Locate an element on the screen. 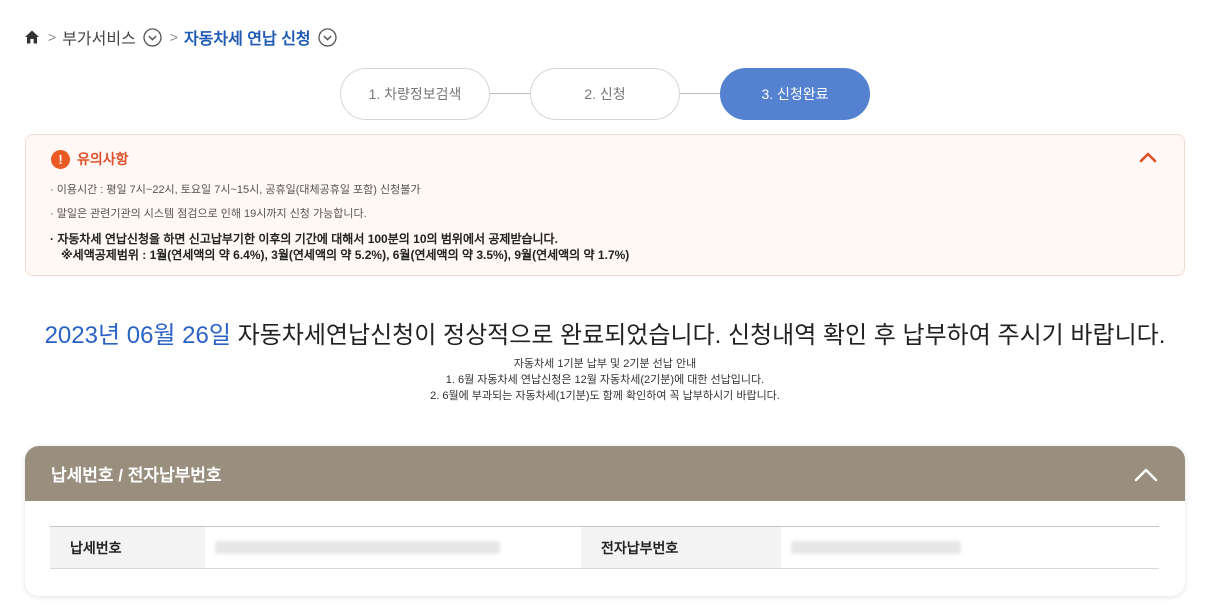 This screenshot has height=611, width=1210. step-complete: 3. 신청완료 is located at coordinates (795, 94).